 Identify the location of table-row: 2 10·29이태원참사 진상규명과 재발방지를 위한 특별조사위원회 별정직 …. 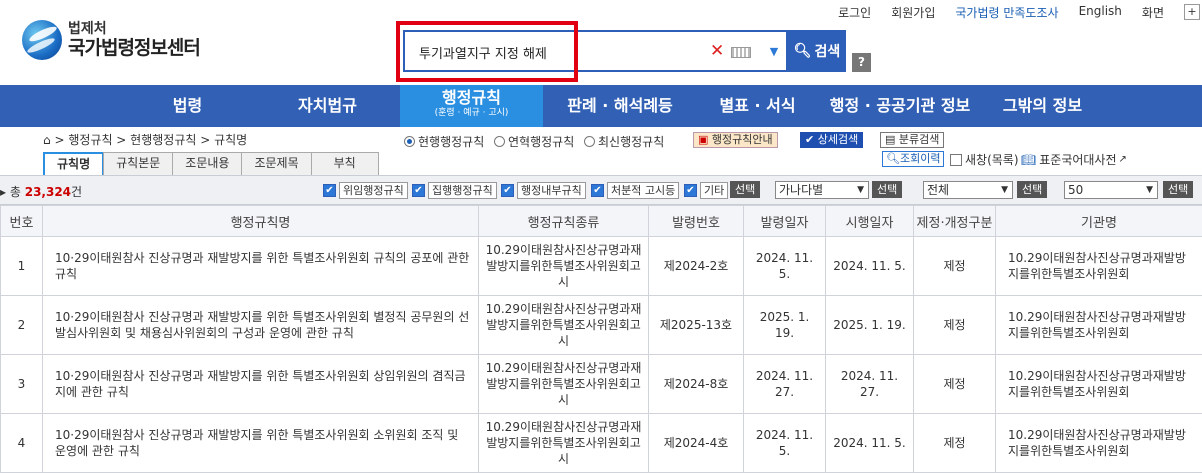
(601, 325).